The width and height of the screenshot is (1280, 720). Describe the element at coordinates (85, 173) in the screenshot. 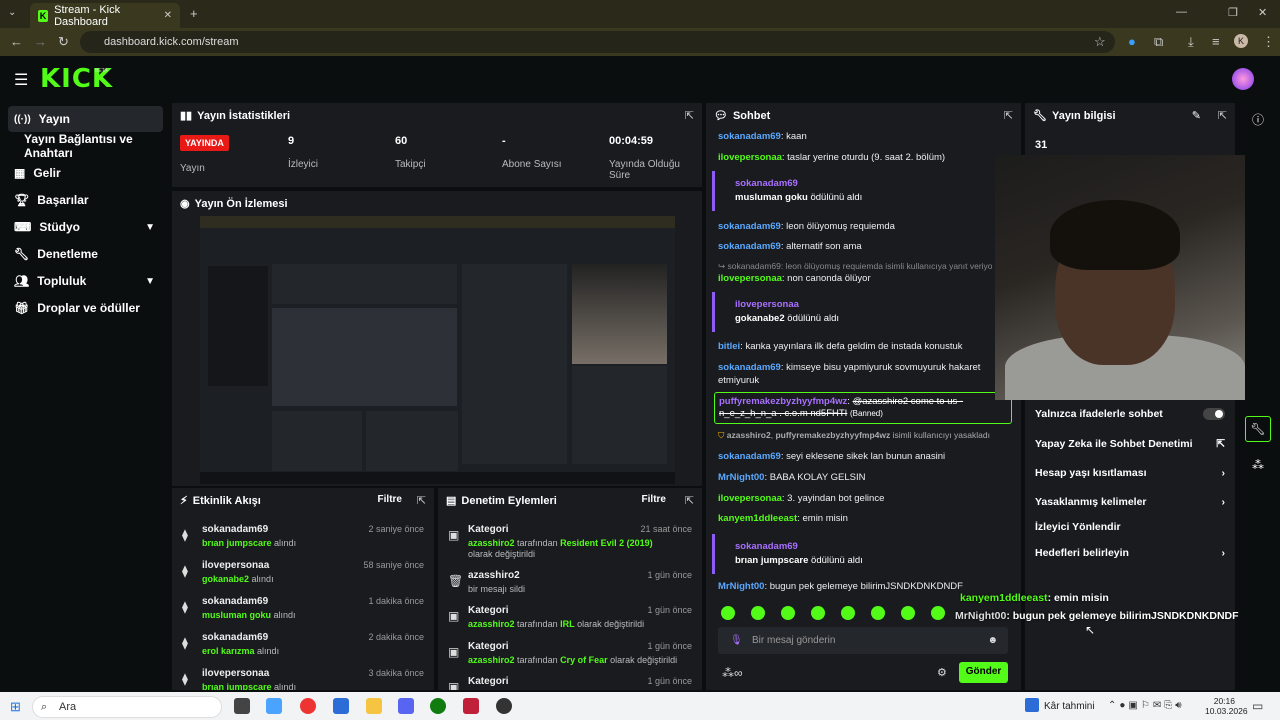

I see `sidebar-item-gelir: ▦ Gelir` at that location.